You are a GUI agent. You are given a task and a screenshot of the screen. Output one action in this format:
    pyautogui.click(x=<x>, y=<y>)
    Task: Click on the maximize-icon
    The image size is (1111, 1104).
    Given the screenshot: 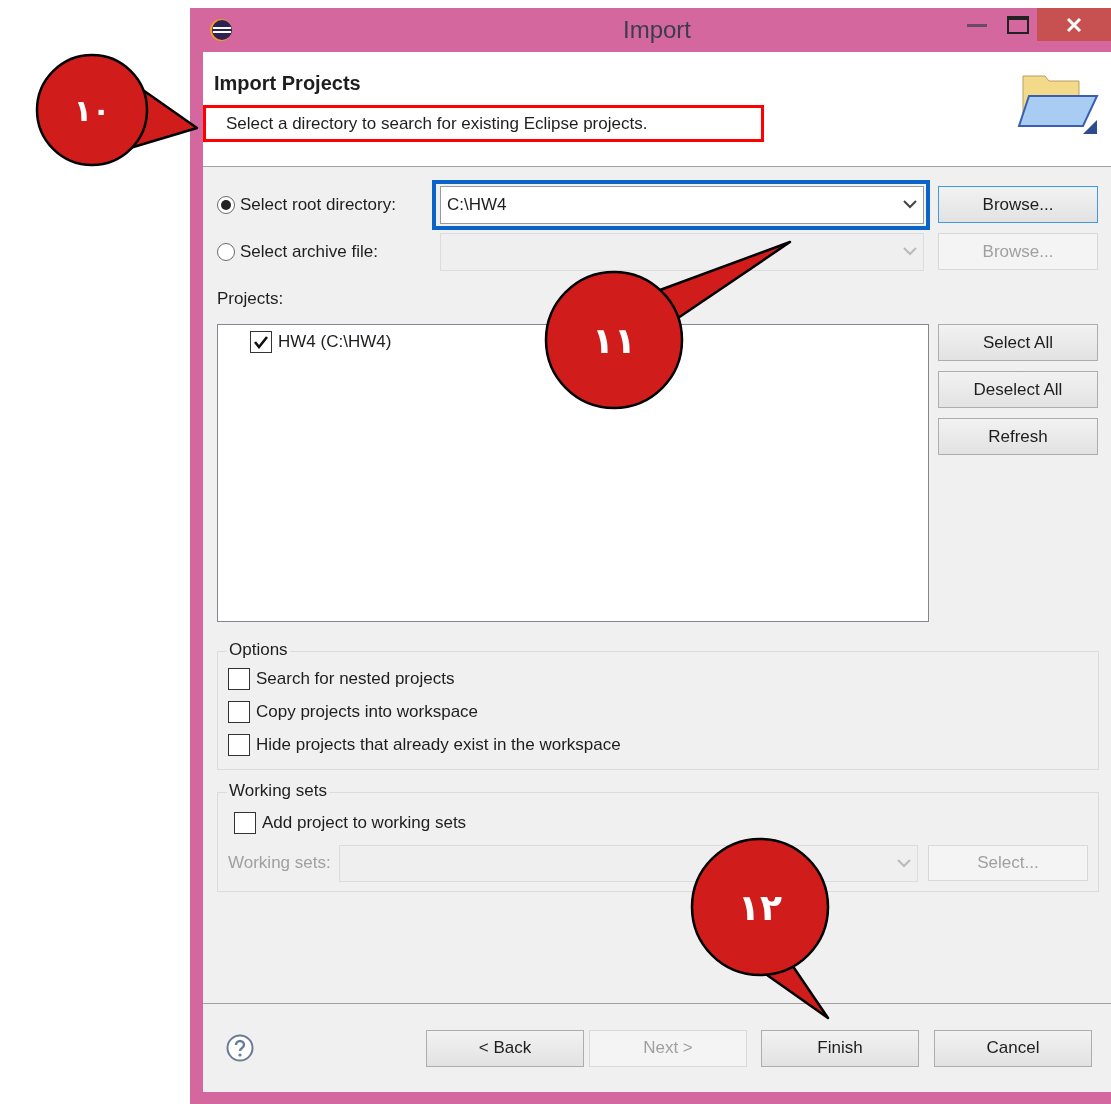 What is the action you would take?
    pyautogui.click(x=1018, y=24)
    